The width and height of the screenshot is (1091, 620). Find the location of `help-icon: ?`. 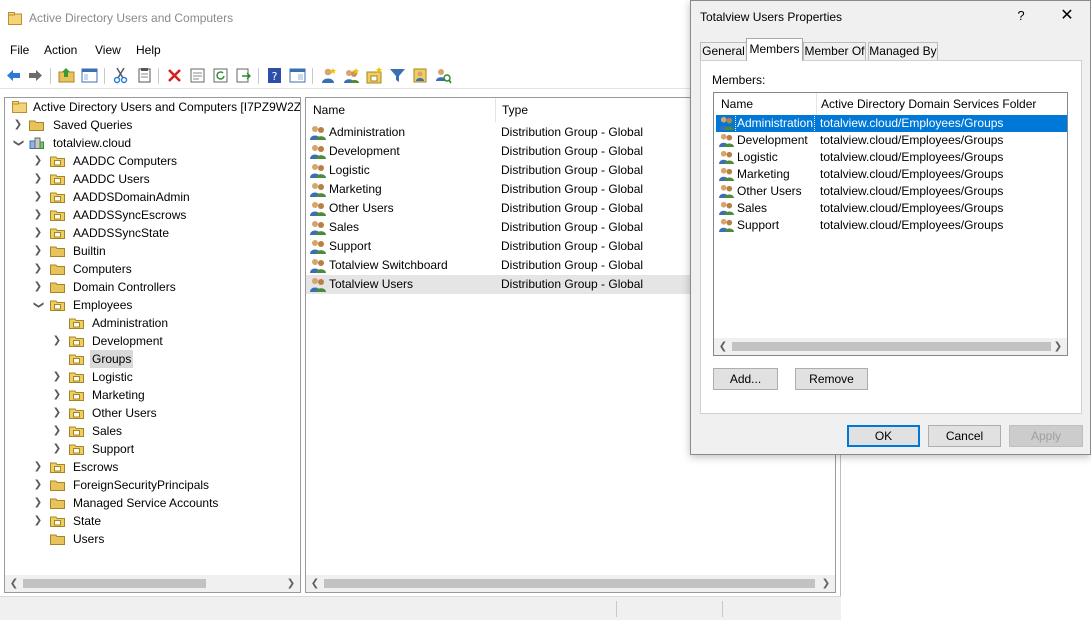

help-icon: ? is located at coordinates (274, 75).